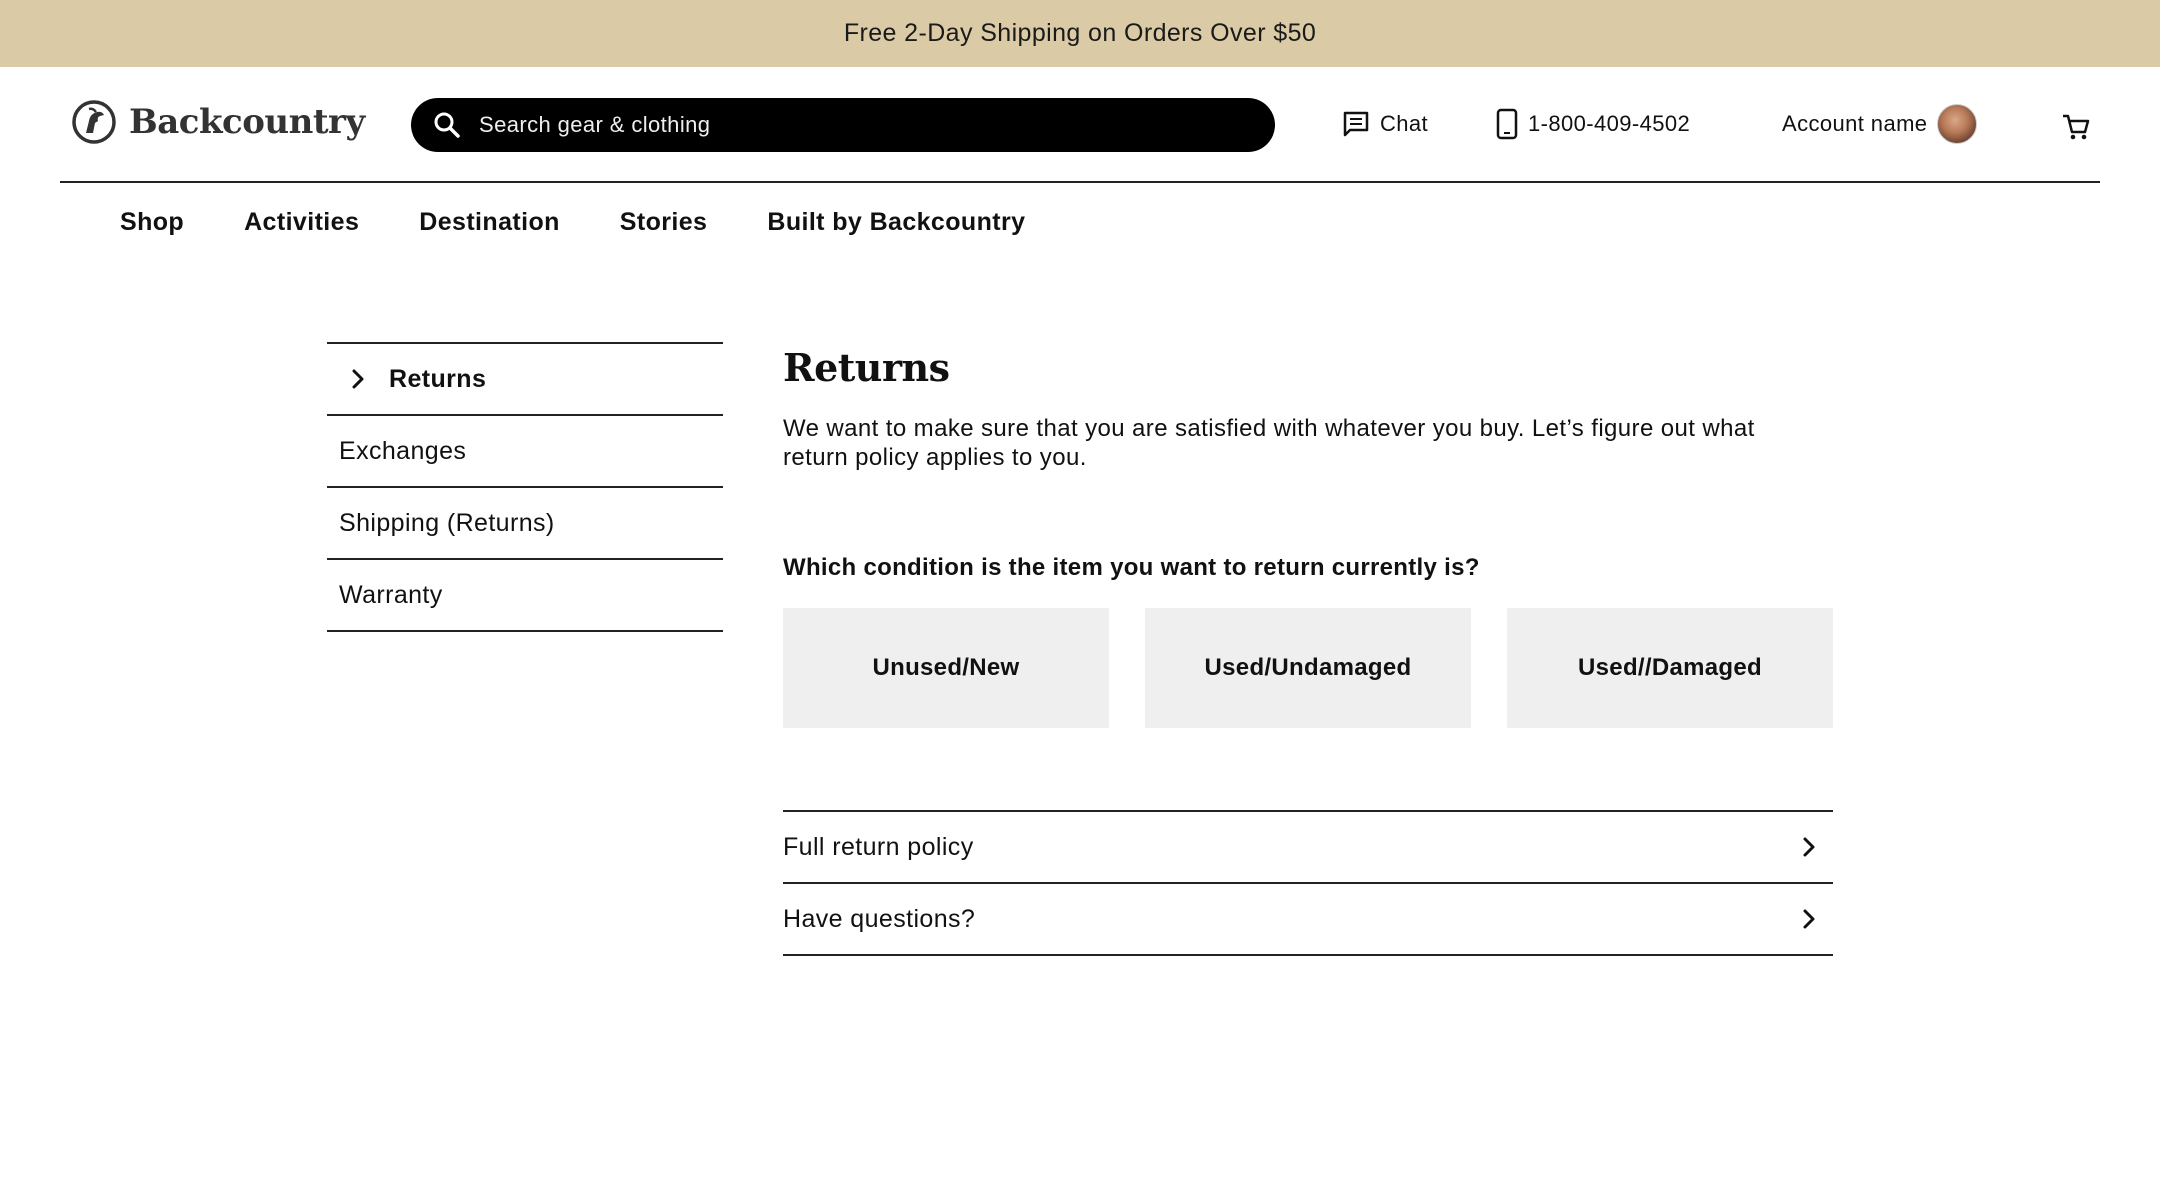 The width and height of the screenshot is (2160, 1200). What do you see at coordinates (1670, 668) in the screenshot?
I see `option-used-damaged-button: Used//Damaged` at bounding box center [1670, 668].